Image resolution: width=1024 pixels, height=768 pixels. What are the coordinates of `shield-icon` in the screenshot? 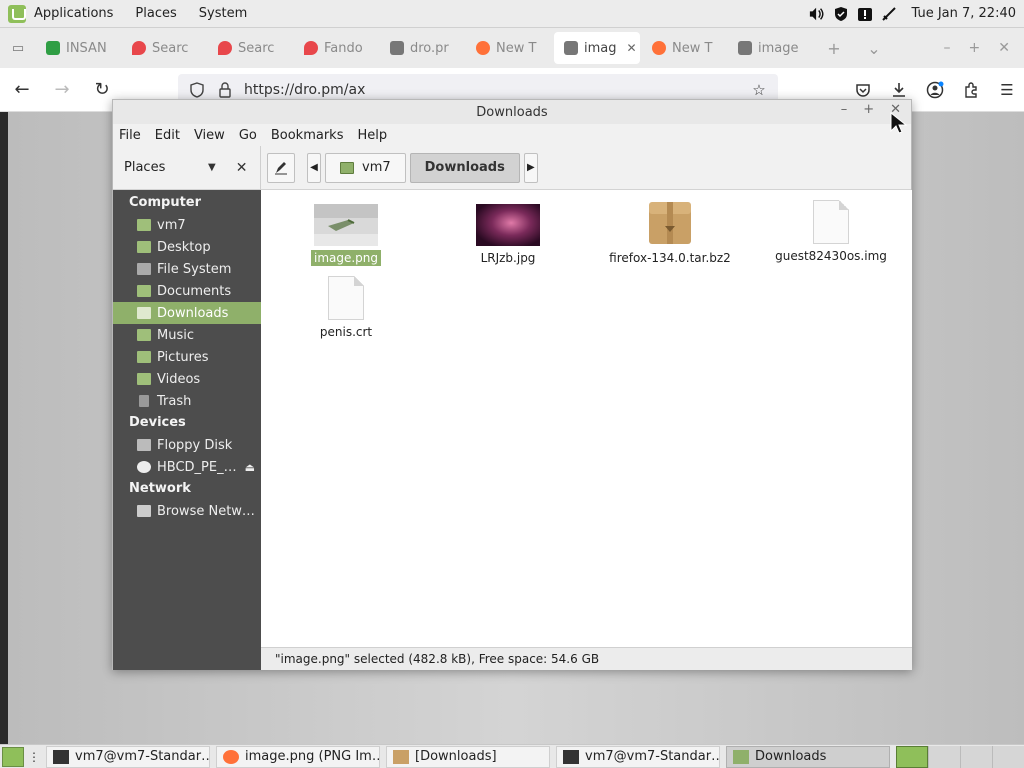 It's located at (841, 14).